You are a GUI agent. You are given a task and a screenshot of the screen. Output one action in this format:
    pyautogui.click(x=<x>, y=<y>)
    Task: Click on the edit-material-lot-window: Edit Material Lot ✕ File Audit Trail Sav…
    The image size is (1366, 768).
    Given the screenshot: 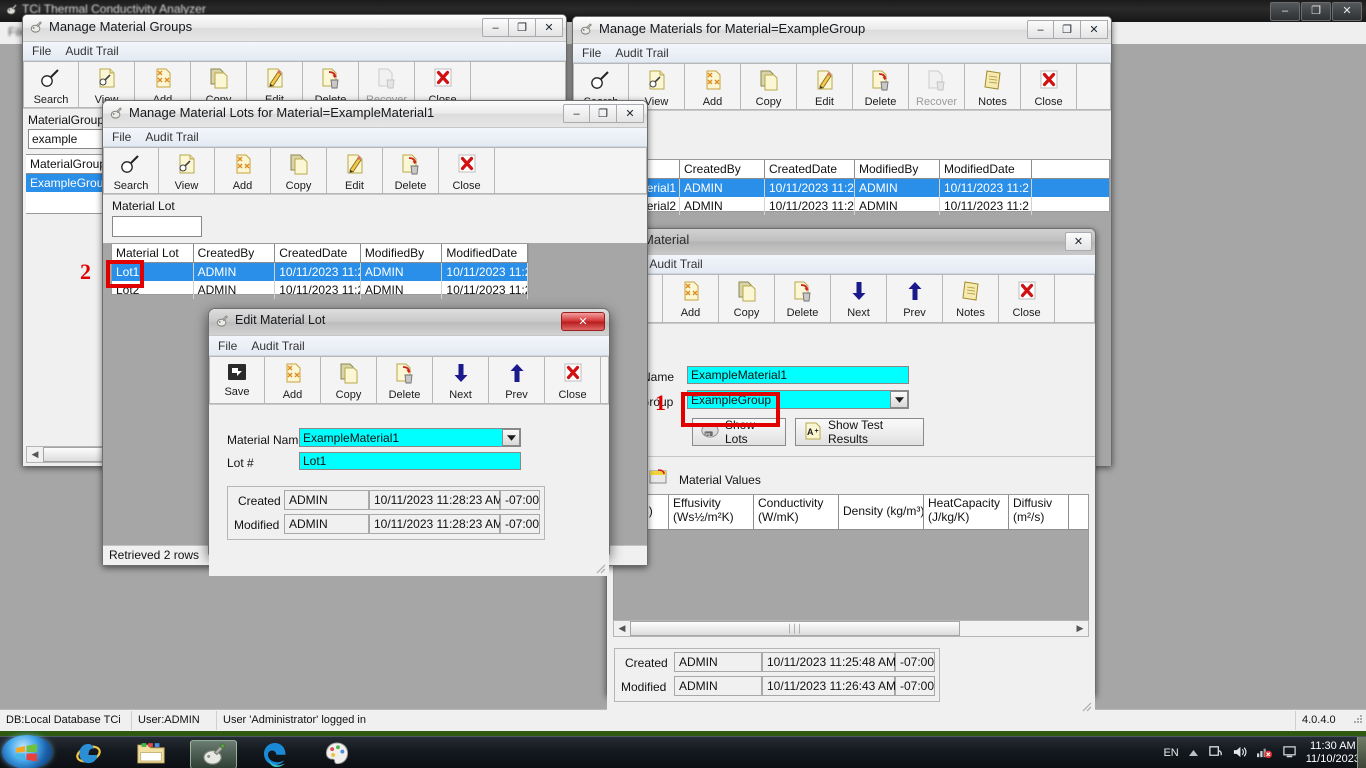 What is the action you would take?
    pyautogui.click(x=409, y=442)
    